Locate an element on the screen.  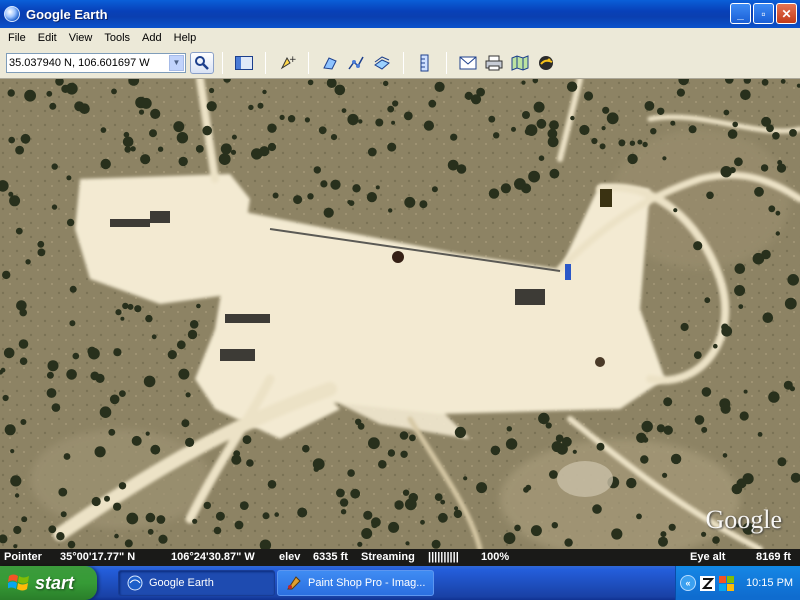
search-input is located at coordinates (88, 62).